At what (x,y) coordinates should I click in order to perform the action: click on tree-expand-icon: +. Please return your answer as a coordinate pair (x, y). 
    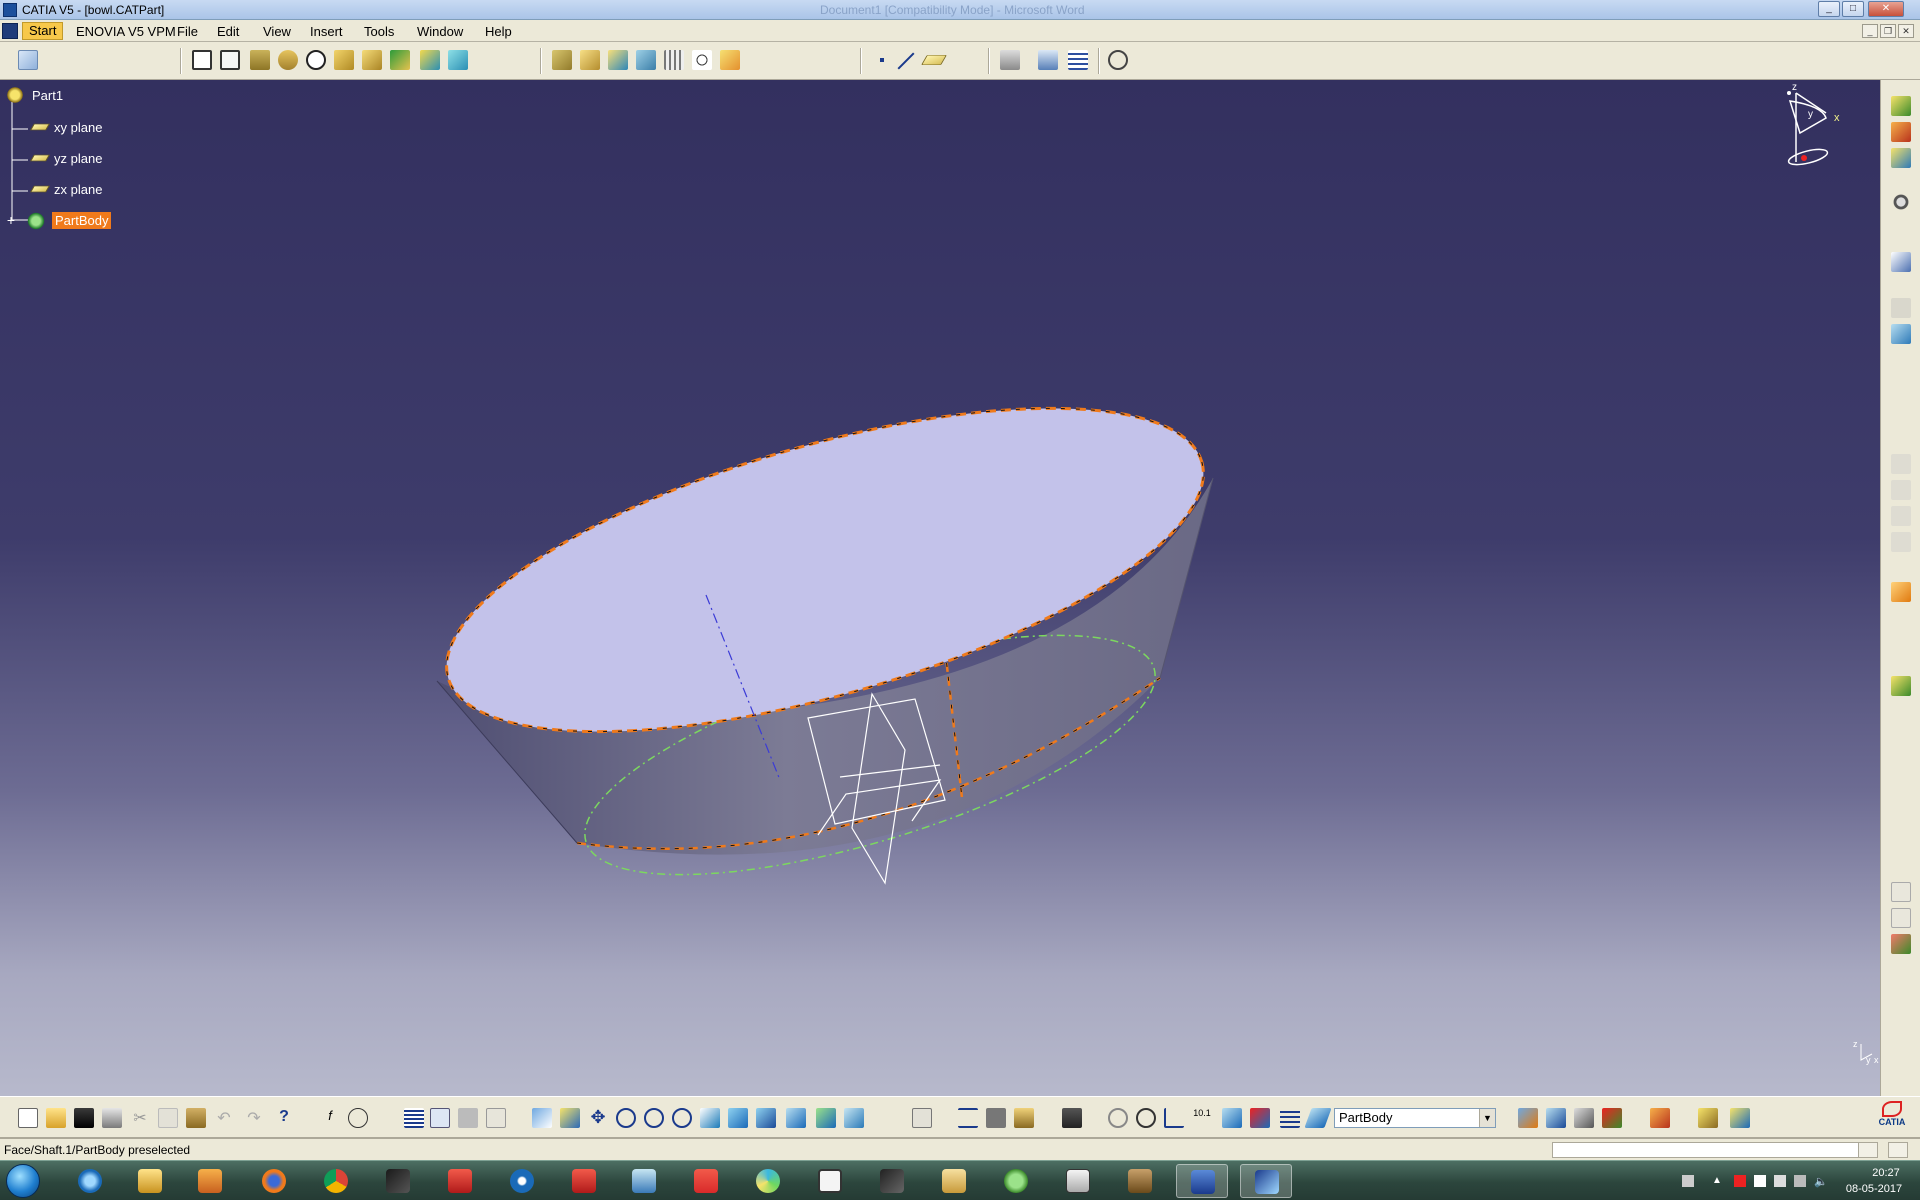
    Looking at the image, I should click on (11, 220).